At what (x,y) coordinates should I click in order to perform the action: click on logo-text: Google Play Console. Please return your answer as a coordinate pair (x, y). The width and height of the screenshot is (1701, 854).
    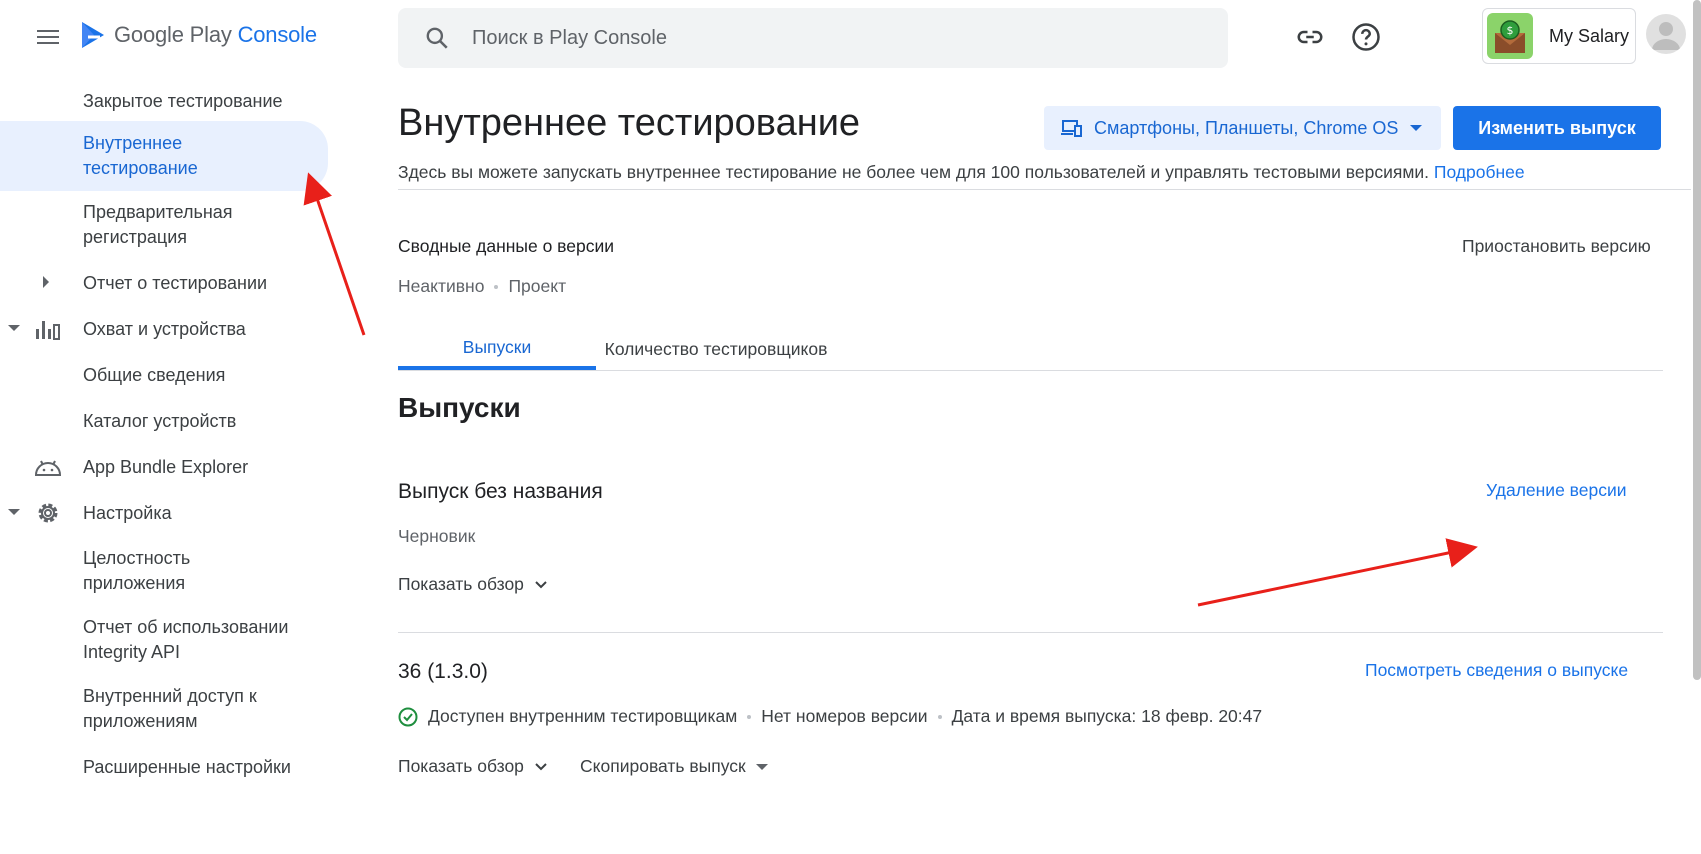
    Looking at the image, I should click on (215, 34).